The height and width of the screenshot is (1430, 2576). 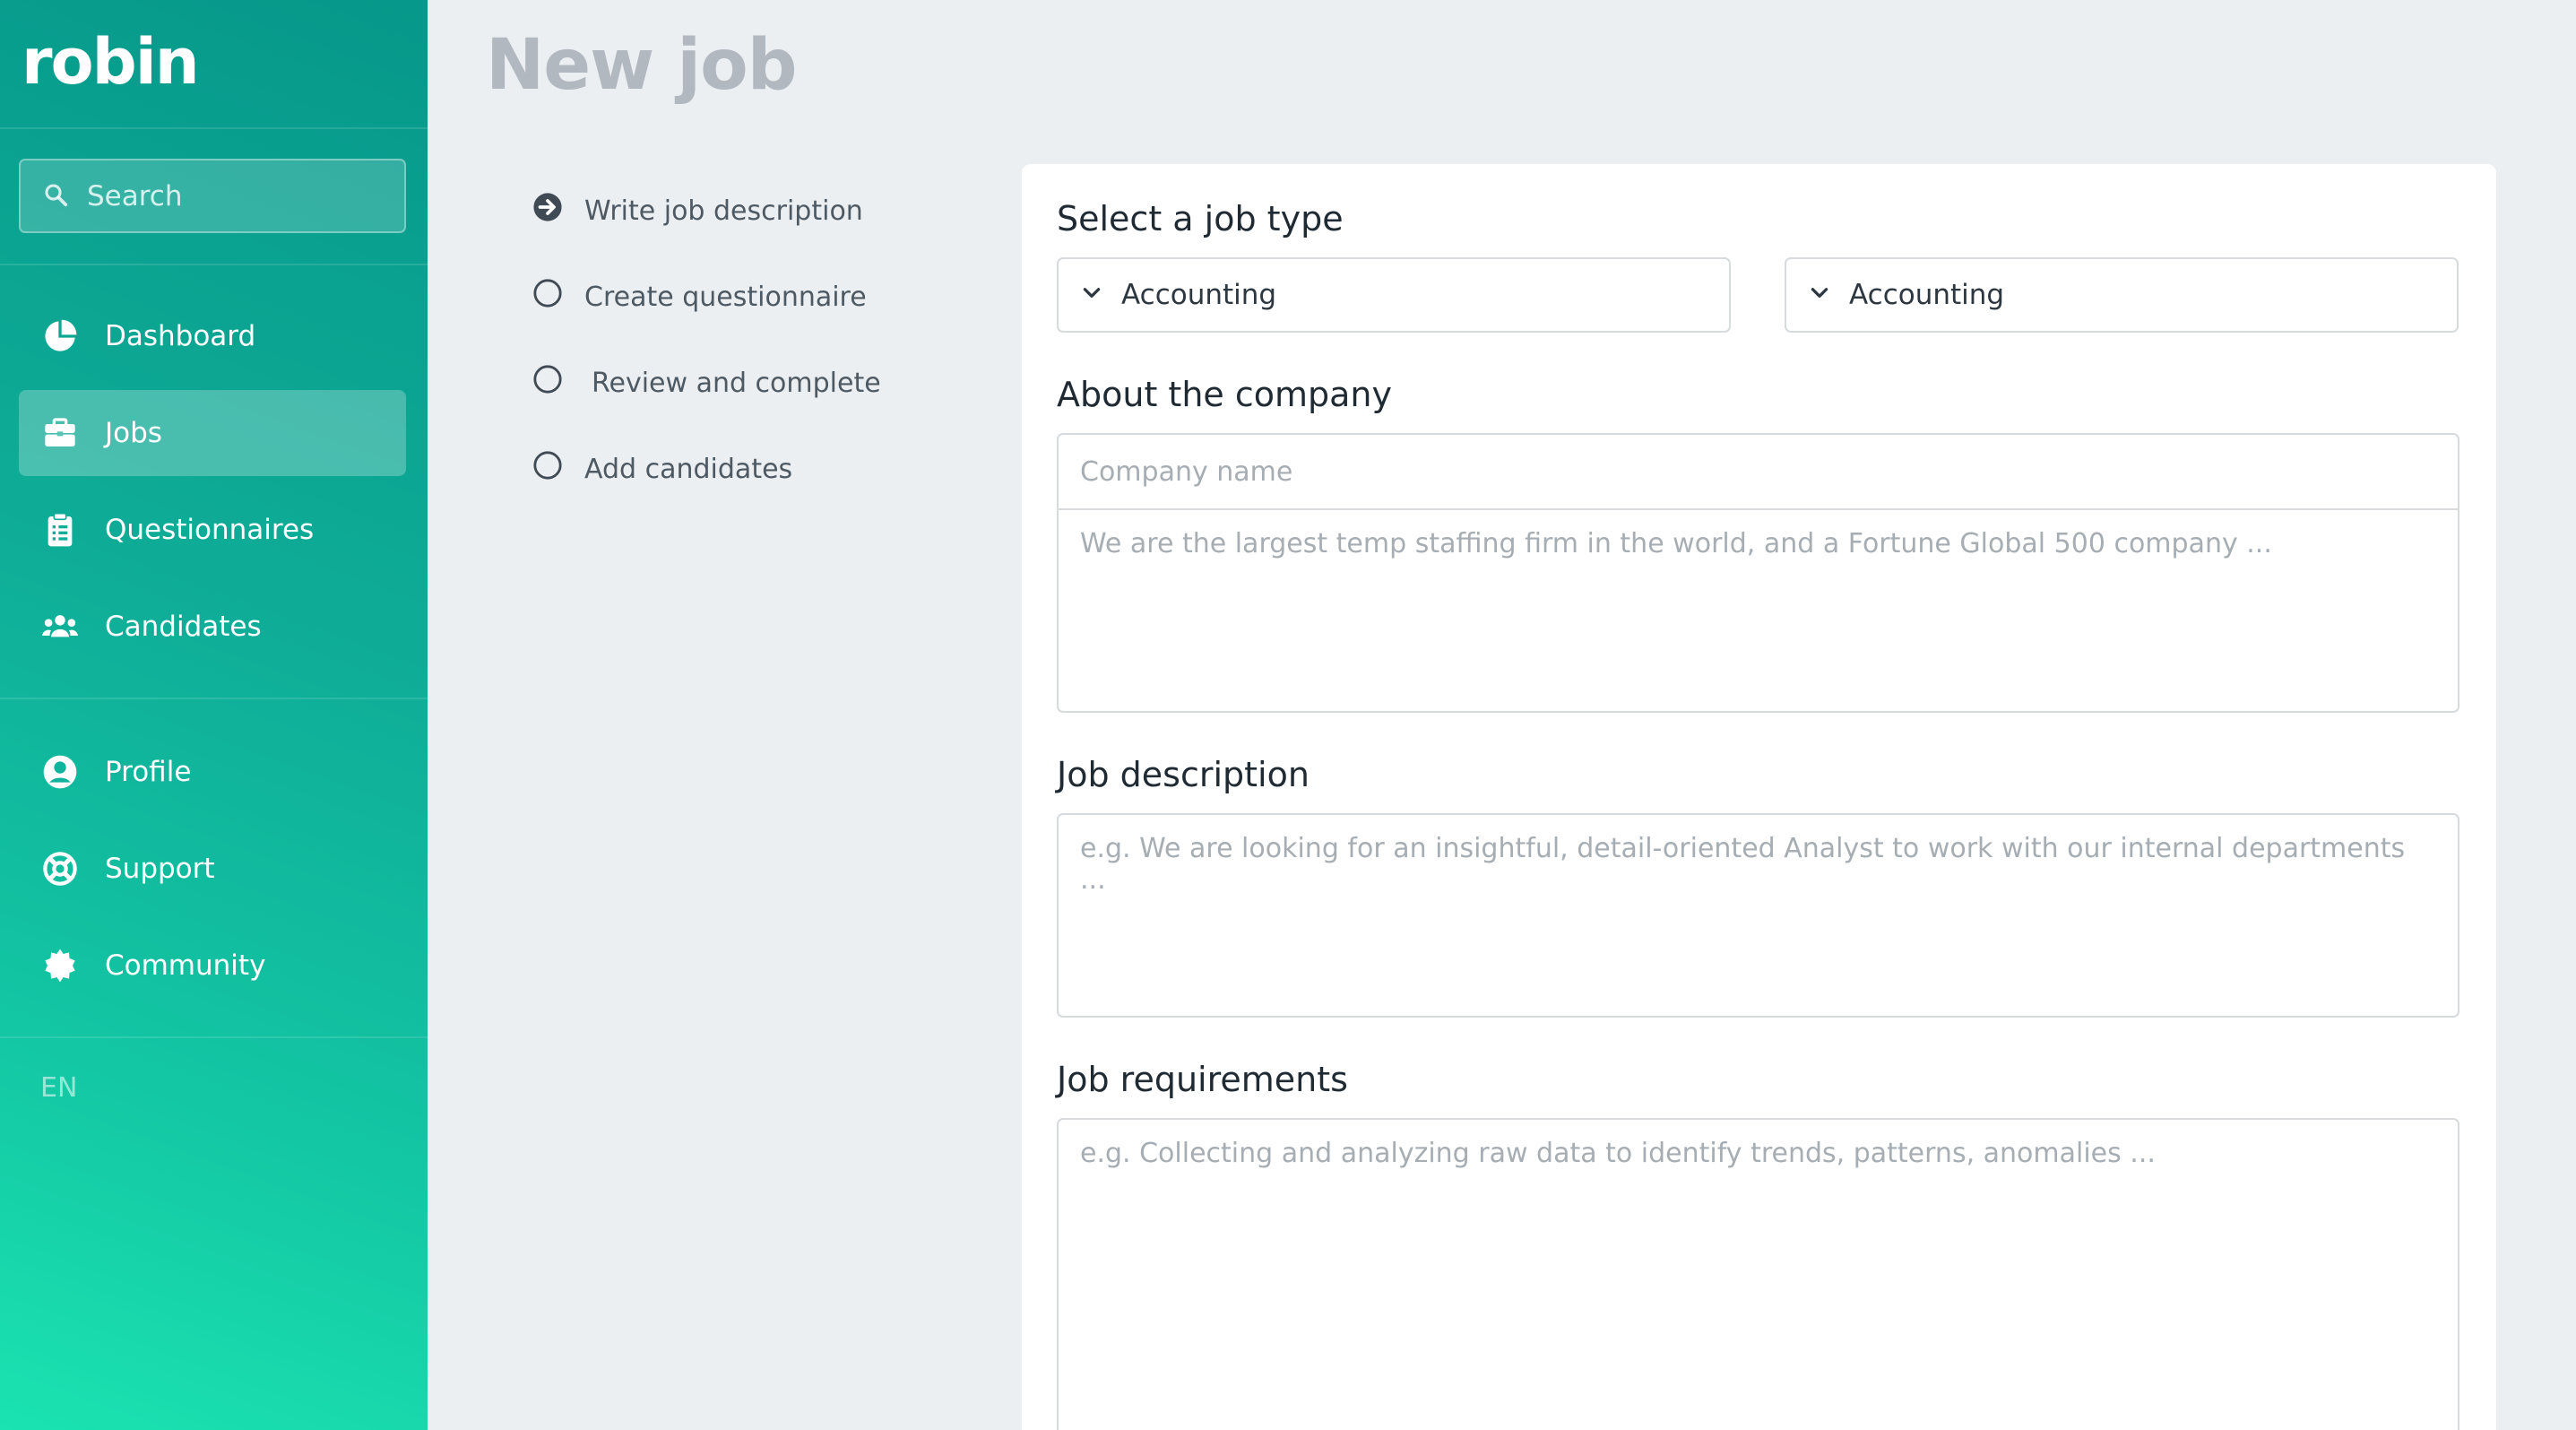 What do you see at coordinates (60, 626) in the screenshot?
I see `users-icon` at bounding box center [60, 626].